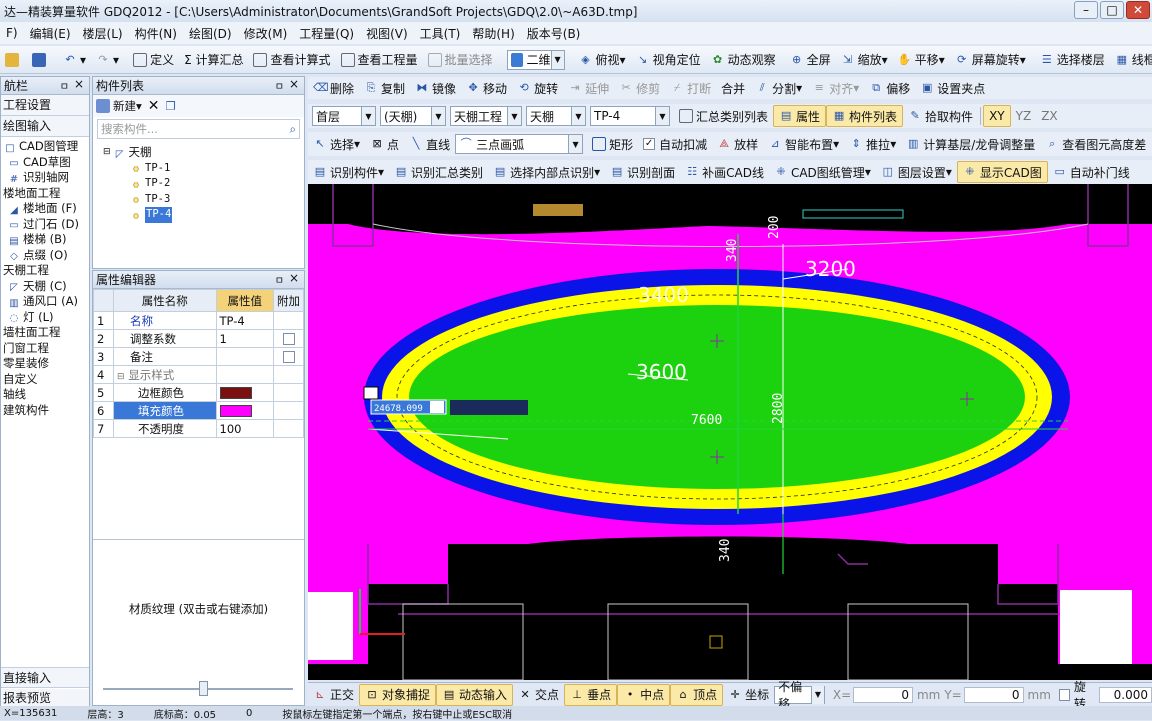 This screenshot has width=1152, height=721. I want to click on menu-version: 版本号(B), so click(554, 33).